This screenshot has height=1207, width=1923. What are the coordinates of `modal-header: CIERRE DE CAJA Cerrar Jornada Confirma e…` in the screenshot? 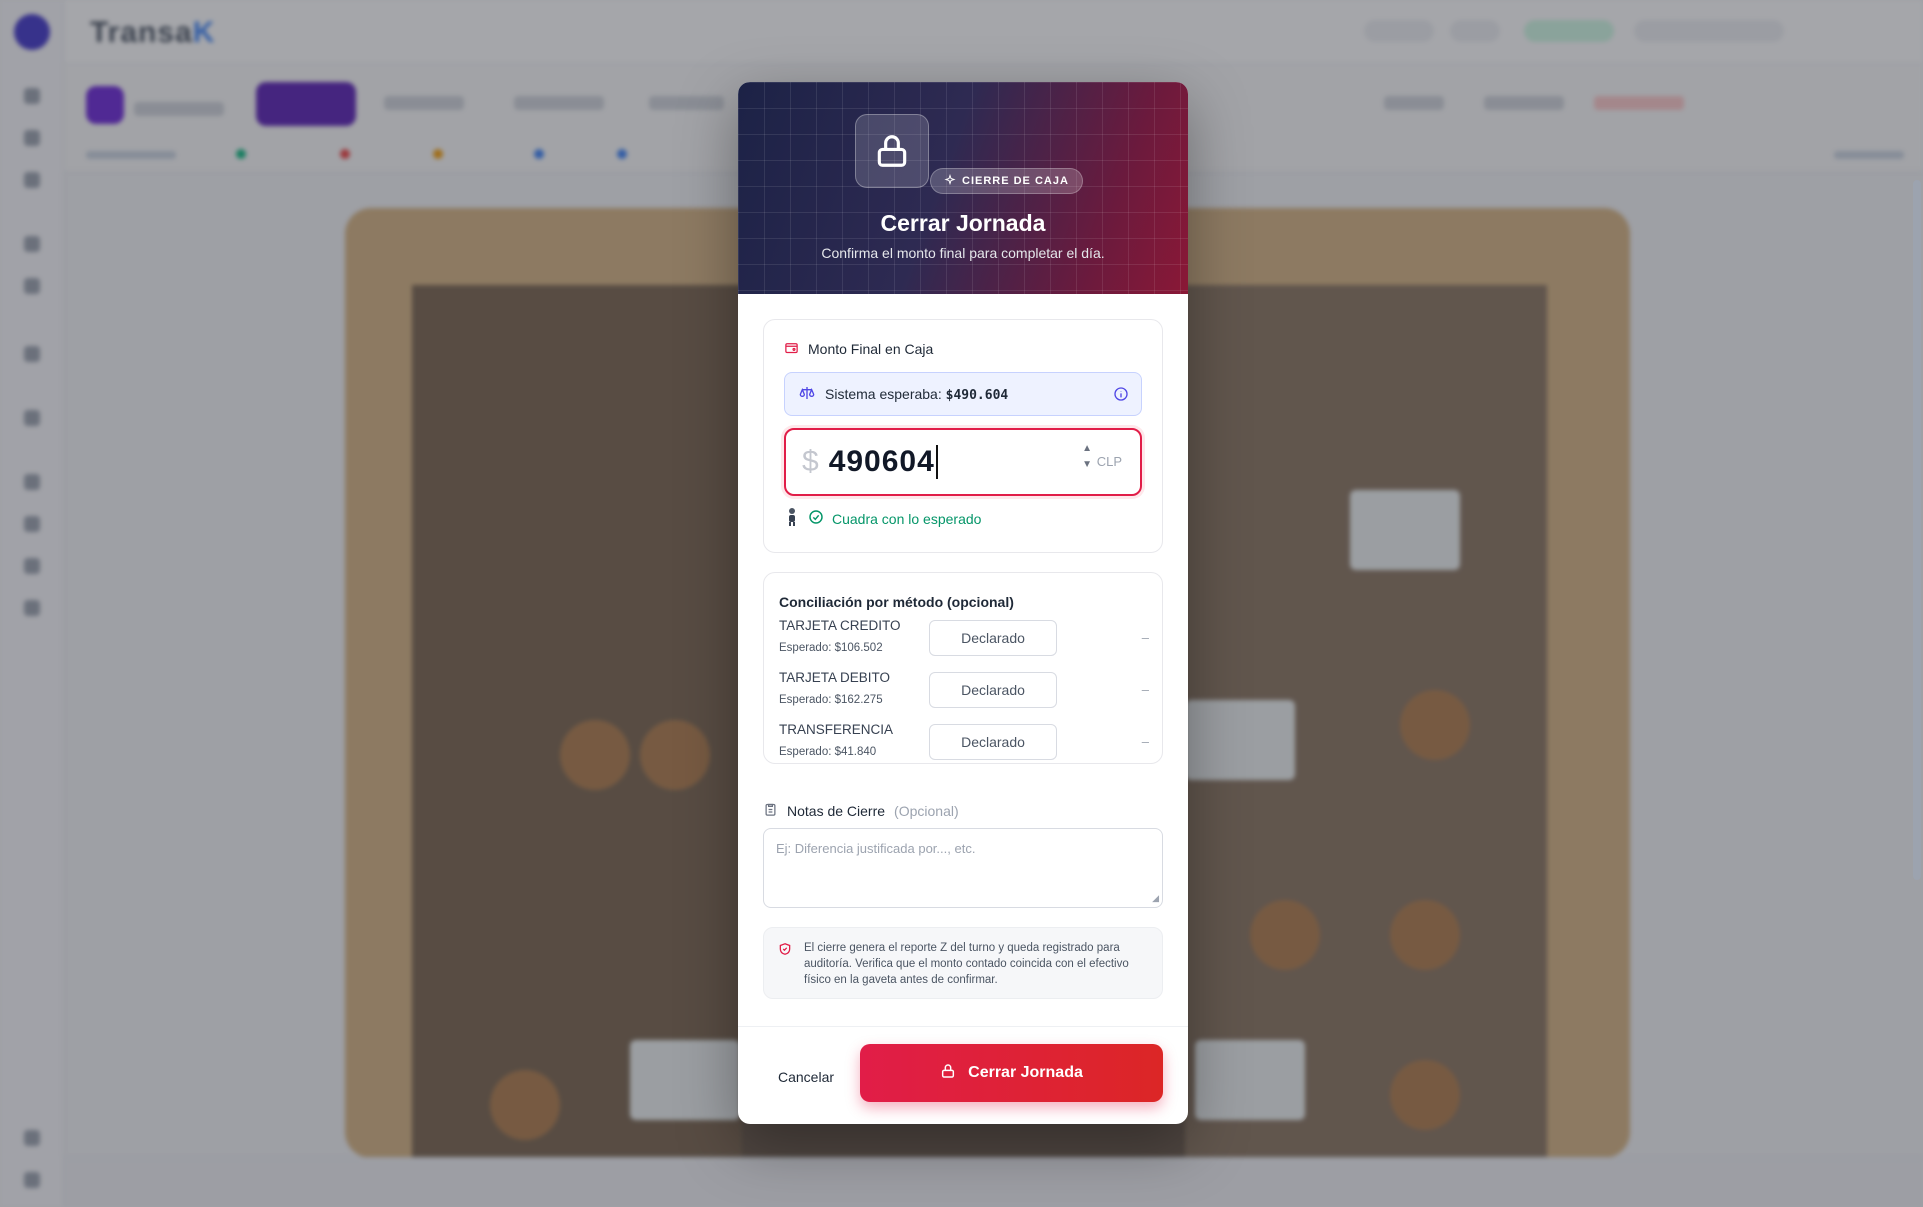 It's located at (963, 188).